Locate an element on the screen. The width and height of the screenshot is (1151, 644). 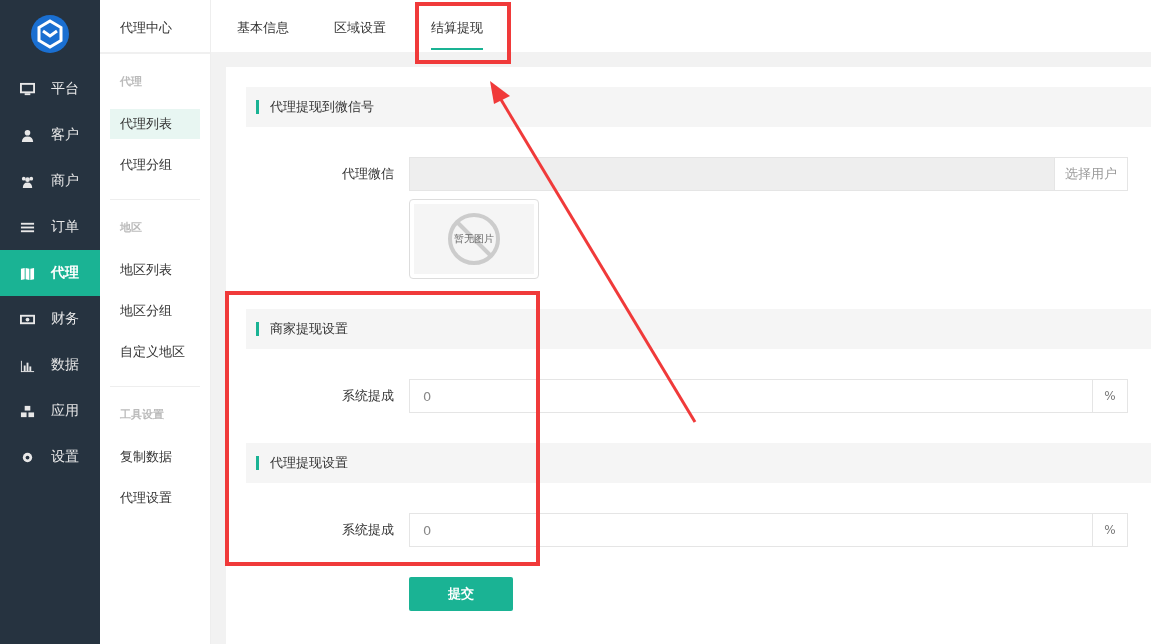
nav-item: 财务 is located at coordinates (50, 319).